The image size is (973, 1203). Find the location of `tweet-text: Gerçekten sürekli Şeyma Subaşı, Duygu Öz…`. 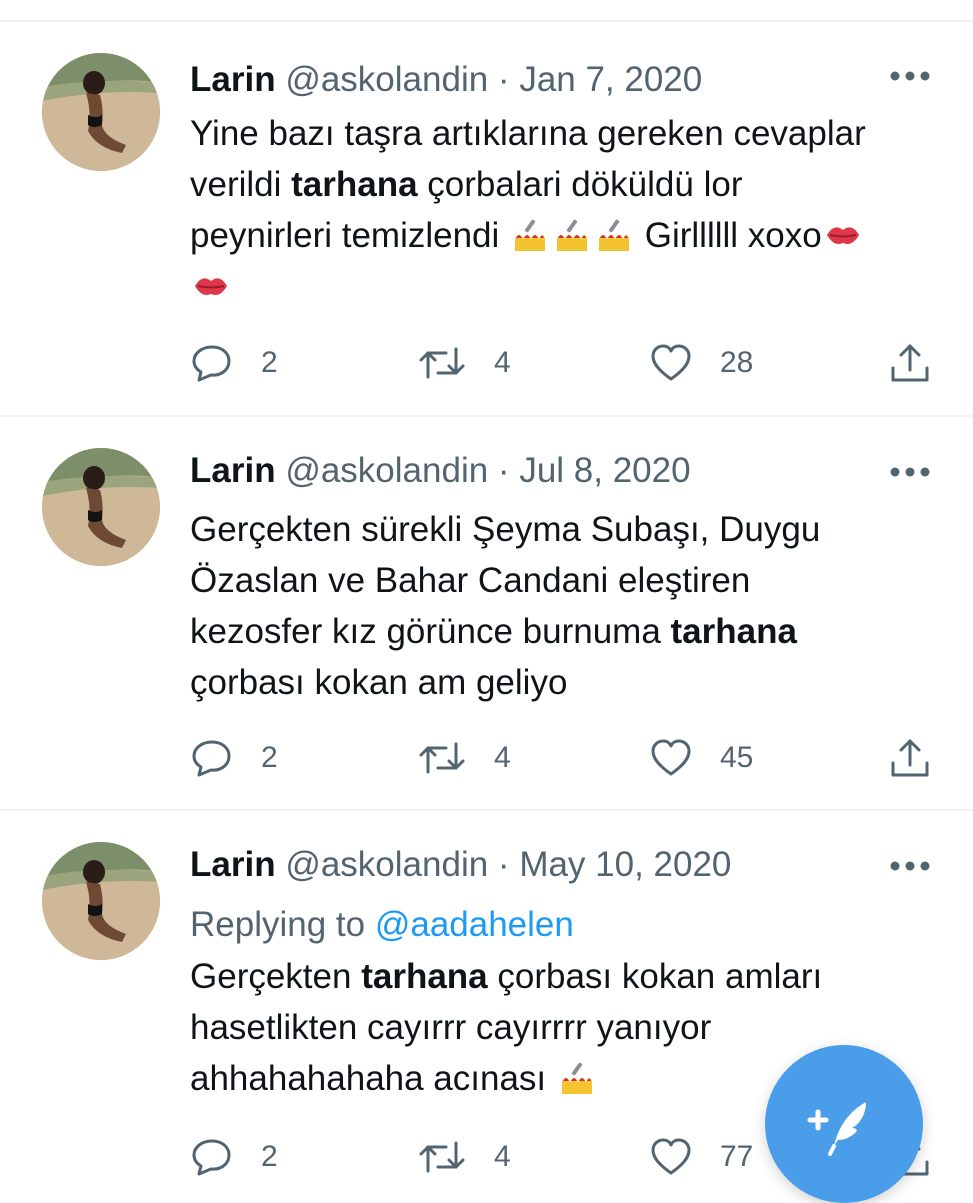

tweet-text: Gerçekten sürekli Şeyma Subaşı, Duygu Öz… is located at coordinates (565, 606).